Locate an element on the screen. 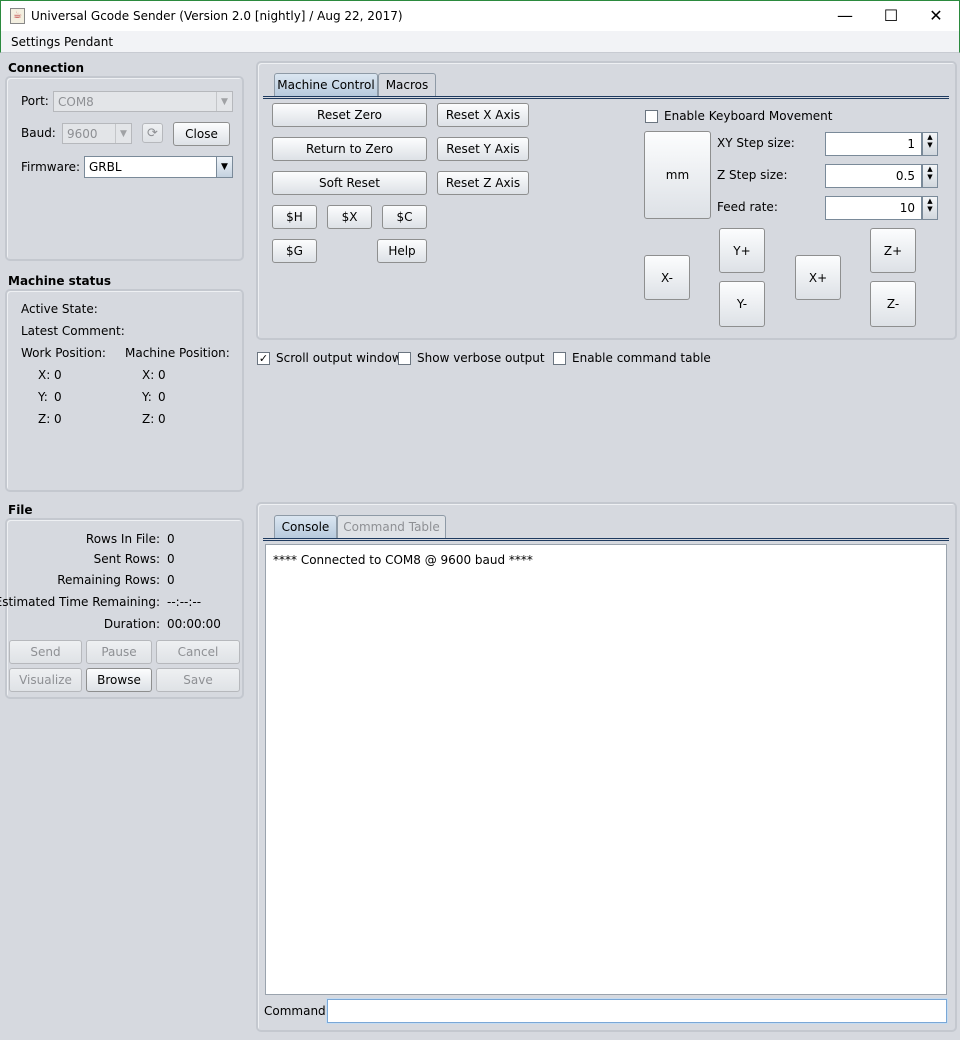 This screenshot has height=1040, width=960. sent-rows-value: 0 is located at coordinates (171, 559).